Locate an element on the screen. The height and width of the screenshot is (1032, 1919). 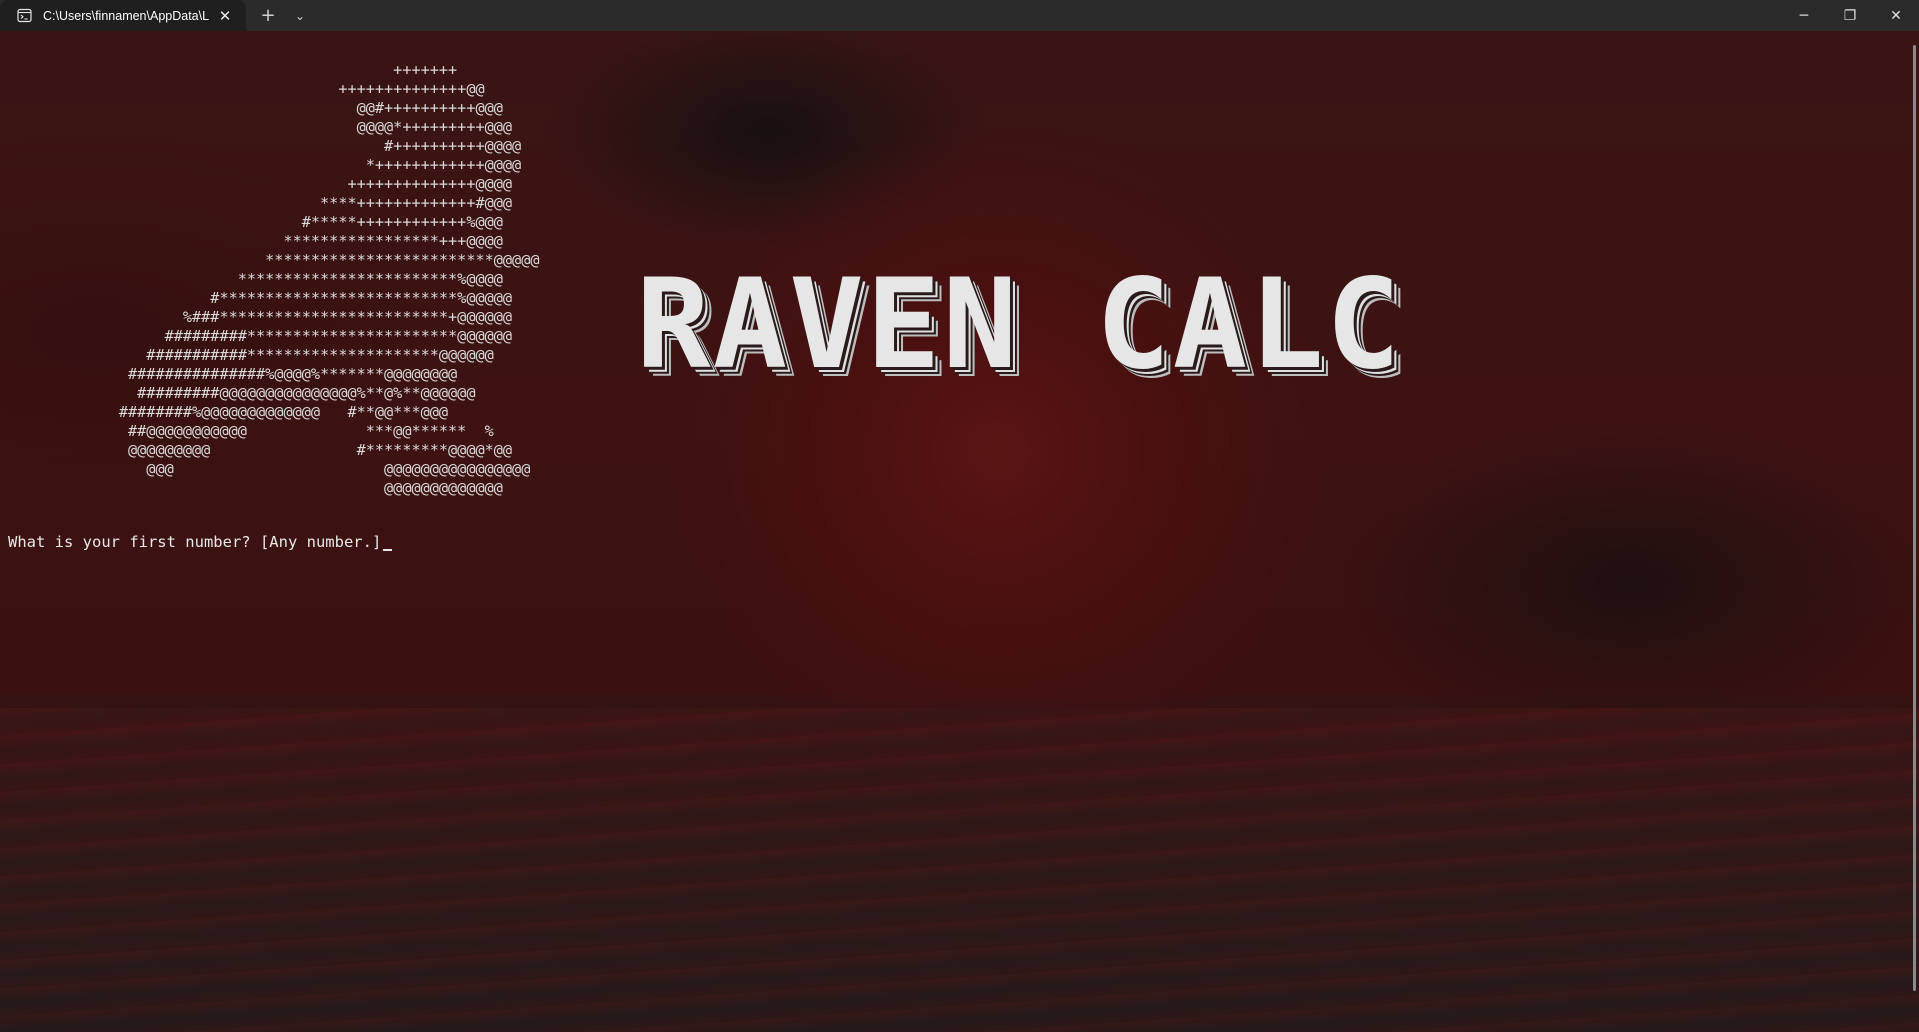
prompt-text: What is your first number? [Any number.] is located at coordinates (195, 542).